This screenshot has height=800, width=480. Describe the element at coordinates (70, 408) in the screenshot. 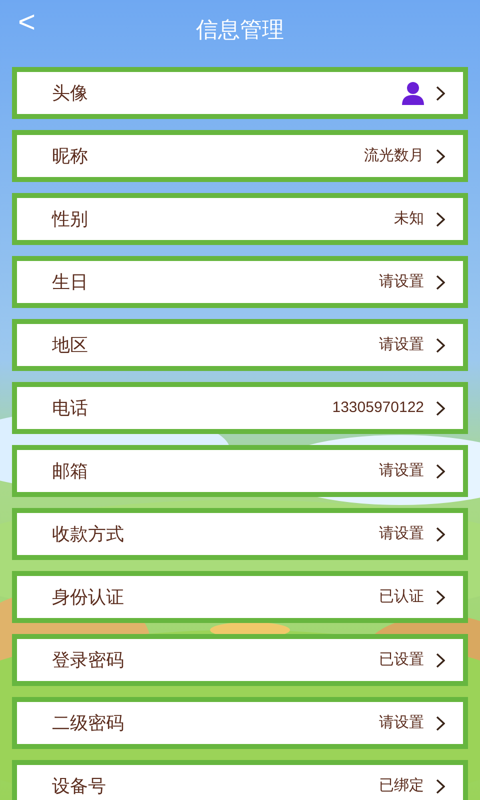

I see `row-label: 电话` at that location.